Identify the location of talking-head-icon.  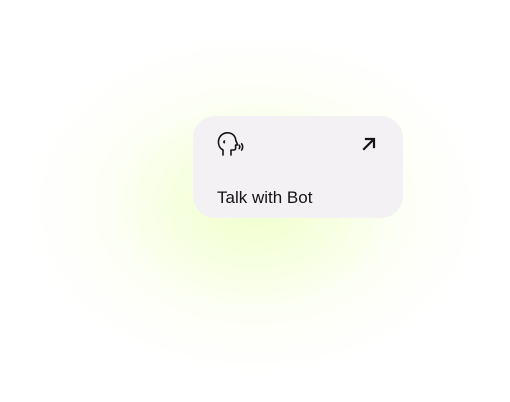
(230, 144).